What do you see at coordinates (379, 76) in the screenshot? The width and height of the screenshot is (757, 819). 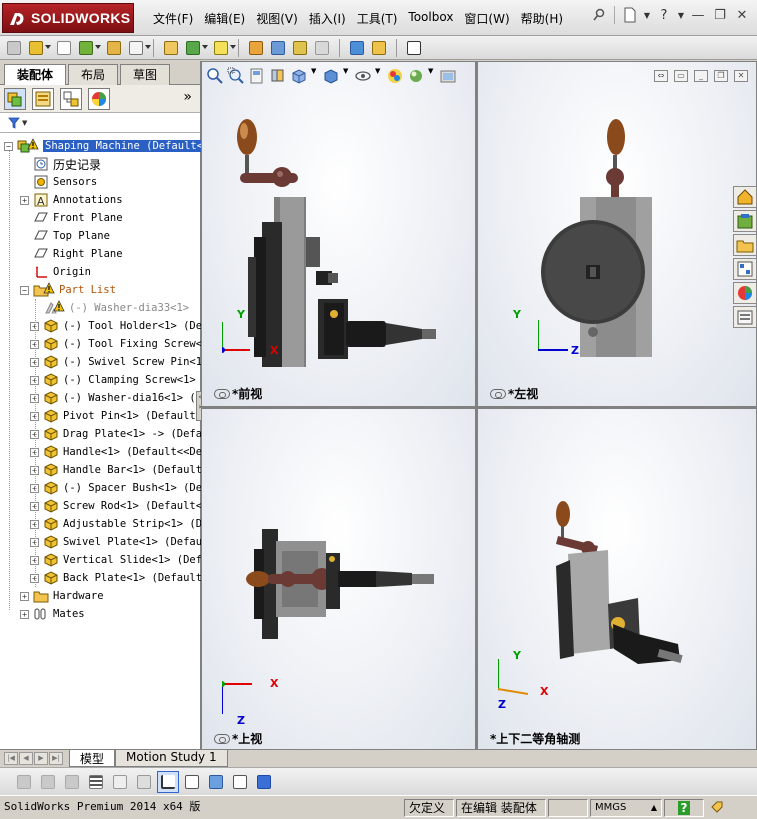 I see `hide-show-dropdown-icon: ▼` at bounding box center [379, 76].